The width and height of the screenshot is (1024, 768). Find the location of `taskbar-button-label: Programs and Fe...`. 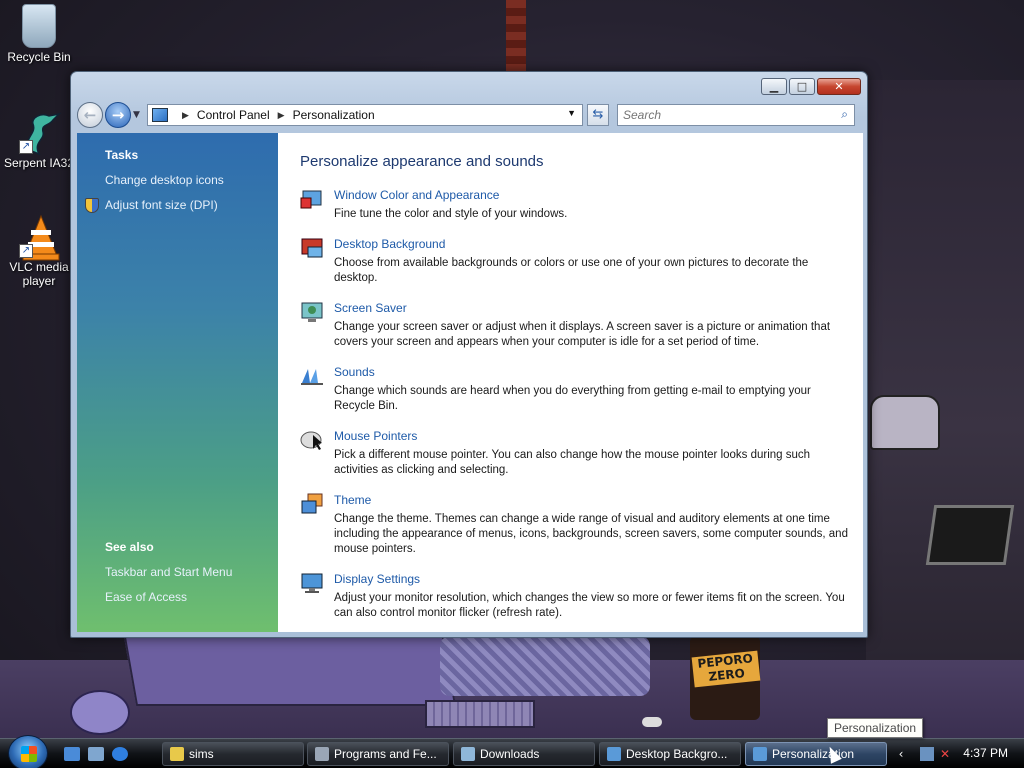

taskbar-button-label: Programs and Fe... is located at coordinates (385, 754).